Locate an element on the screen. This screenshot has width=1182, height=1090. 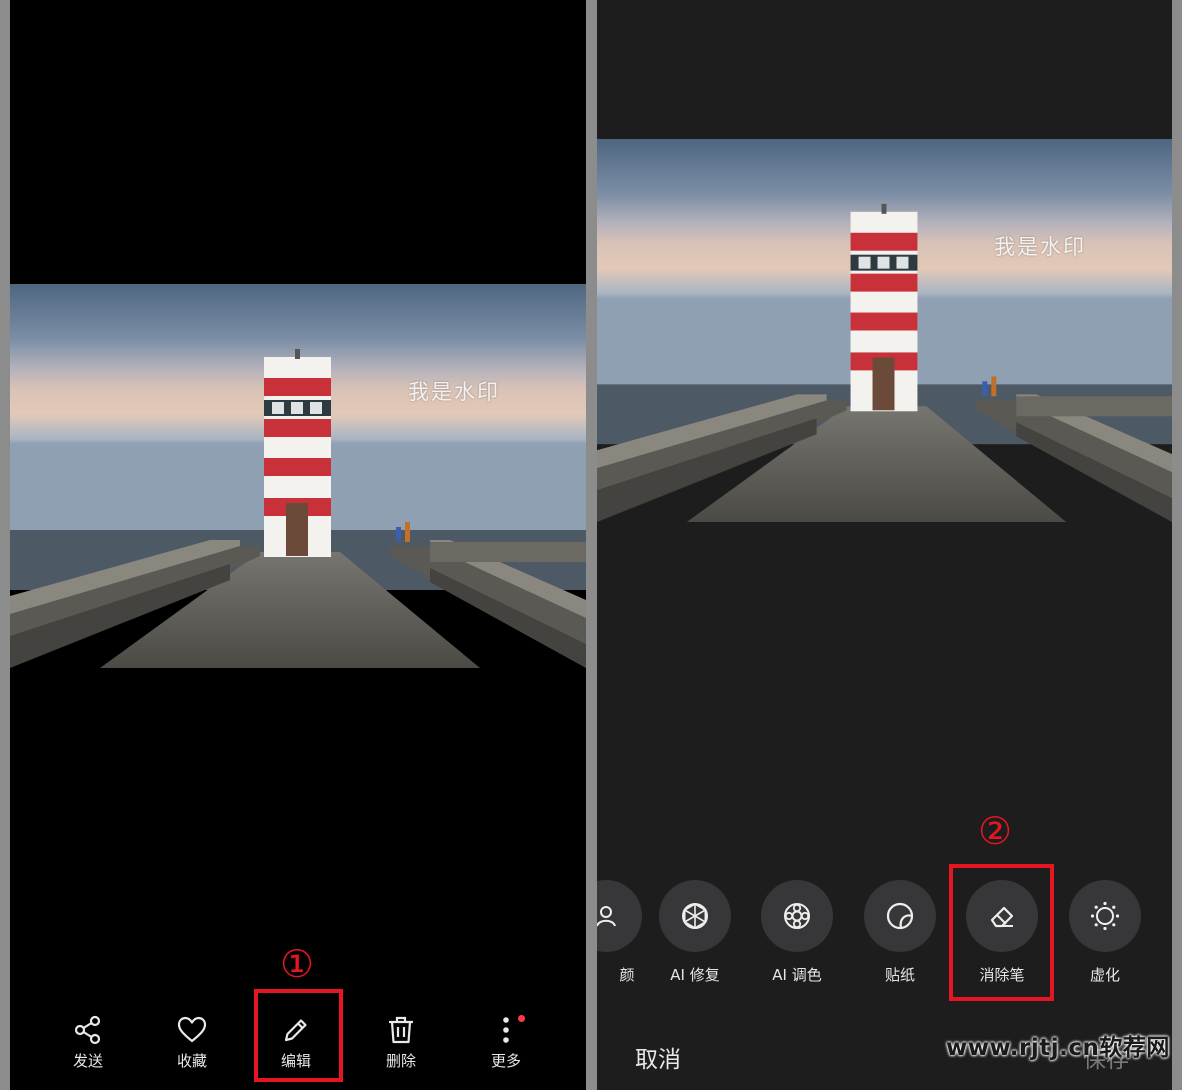
tool-ai-color-circle is located at coordinates (797, 916).